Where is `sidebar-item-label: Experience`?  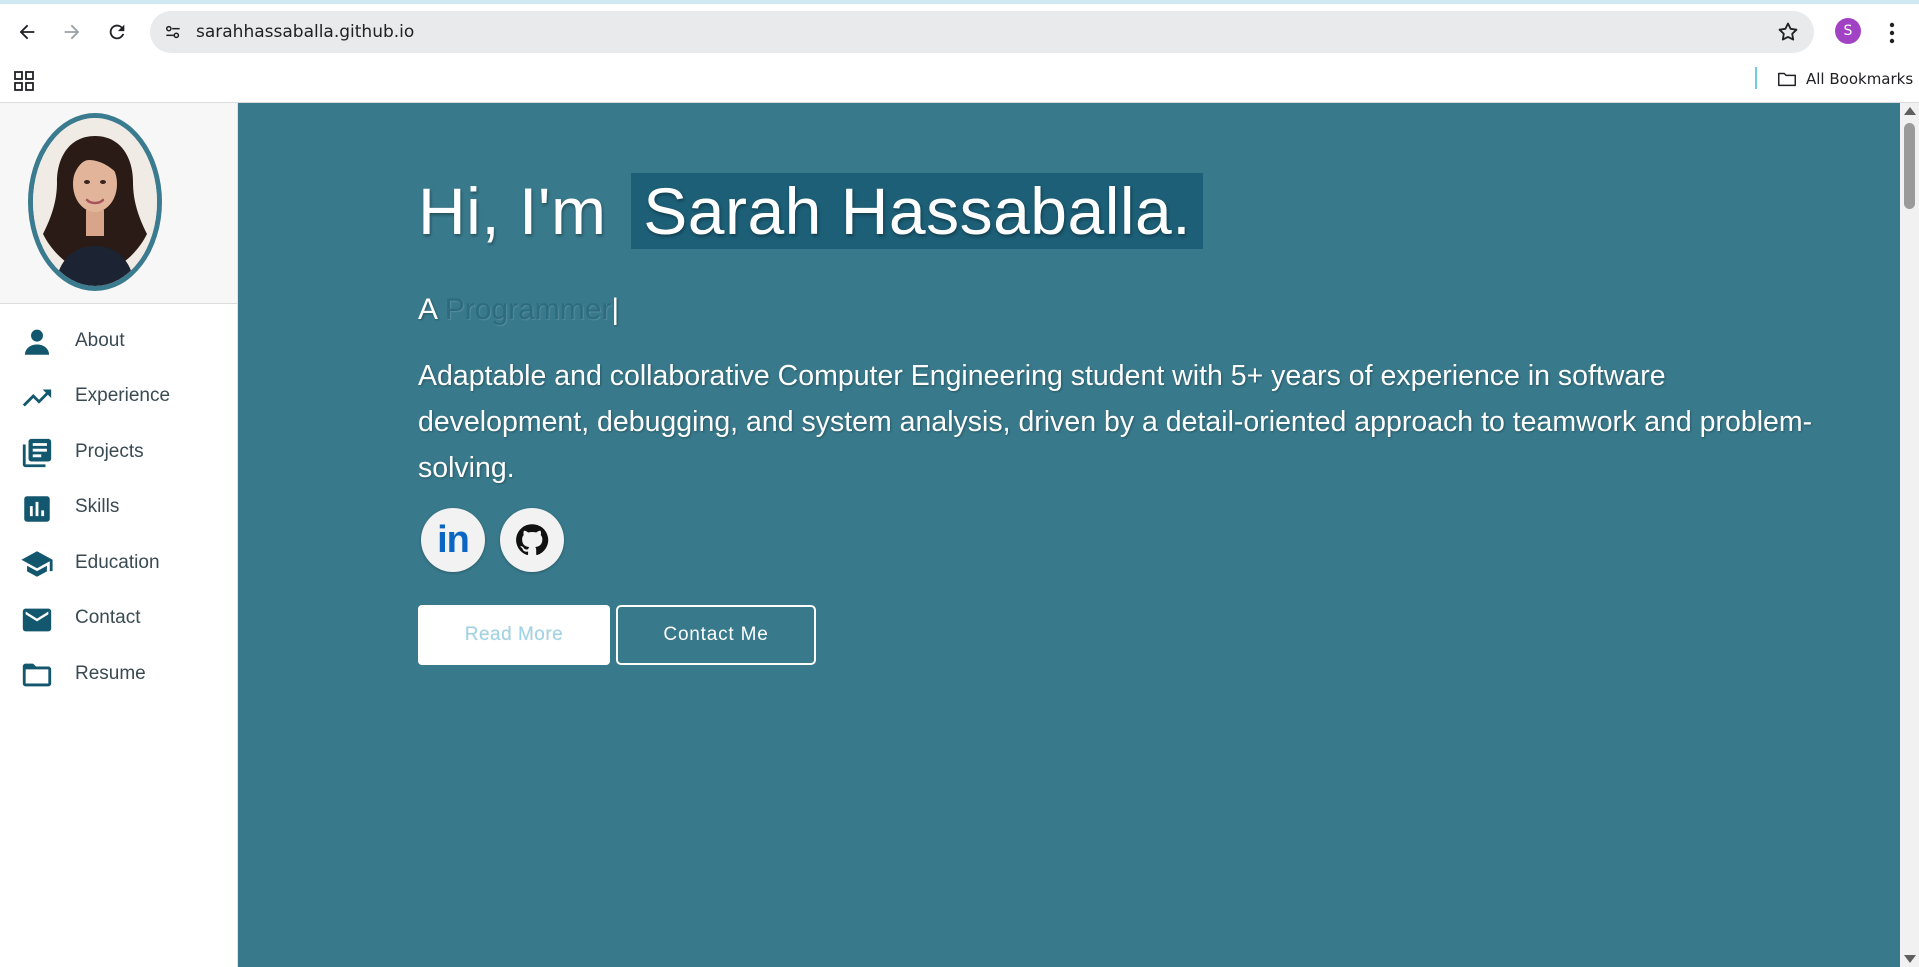 sidebar-item-label: Experience is located at coordinates (123, 396).